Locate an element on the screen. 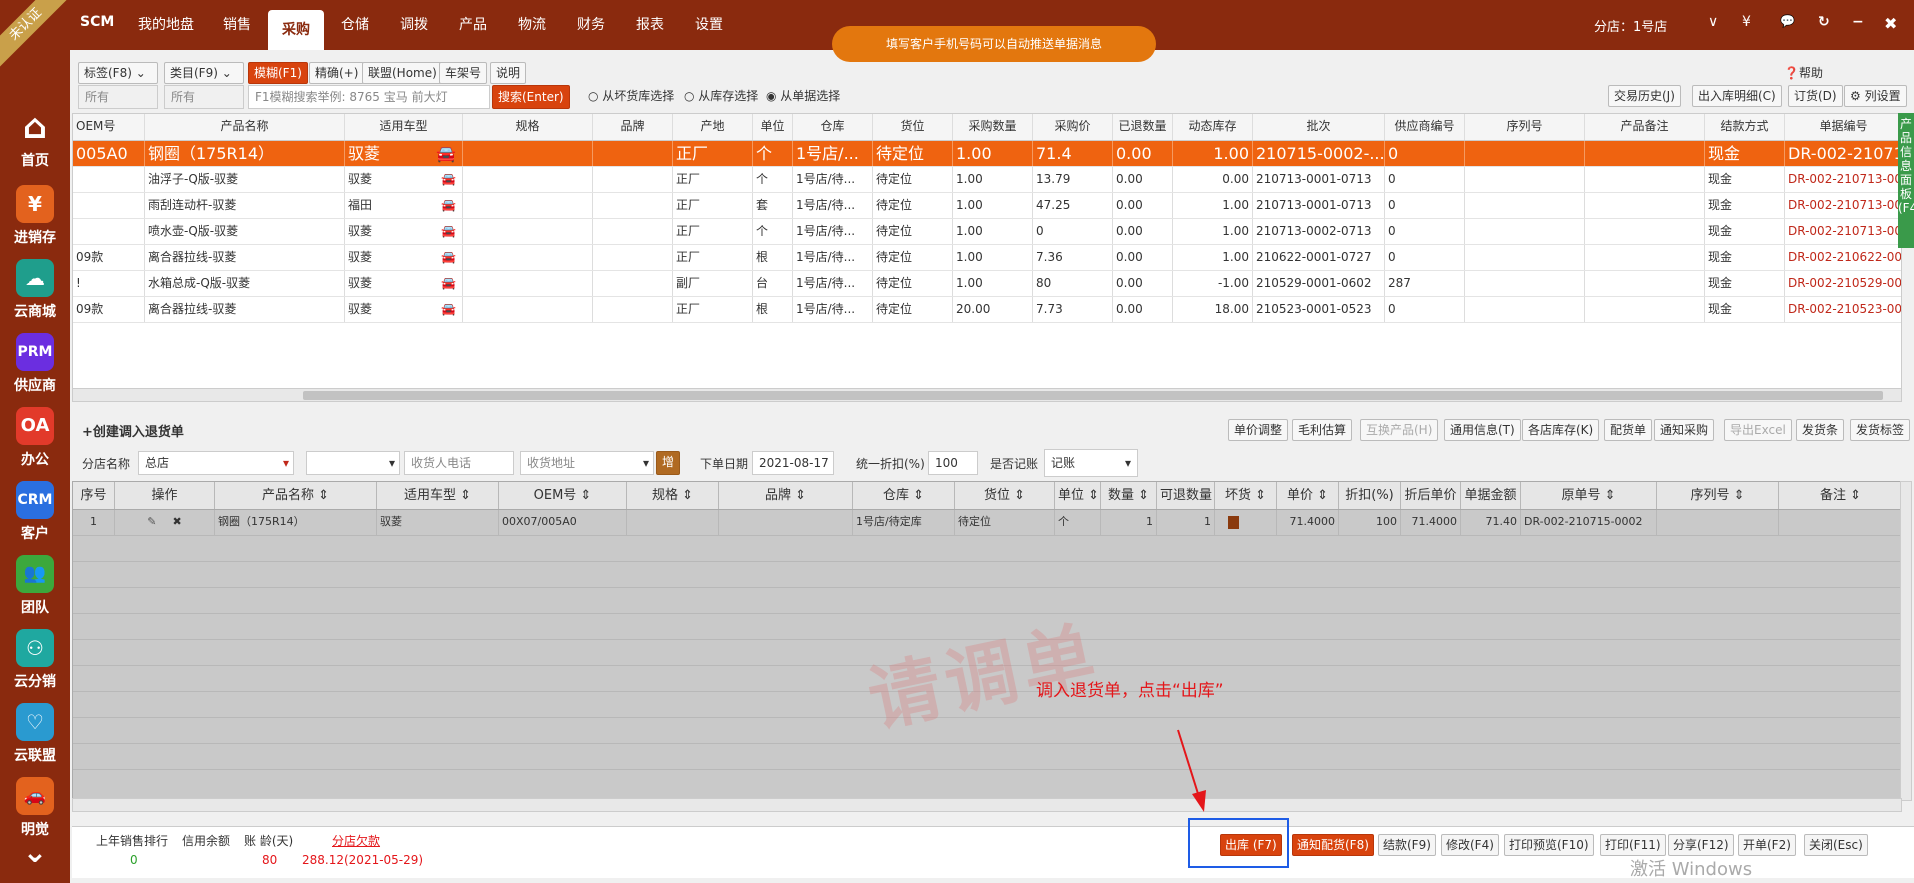 This screenshot has width=1914, height=883. menu-purchase: 采购 is located at coordinates (296, 30).